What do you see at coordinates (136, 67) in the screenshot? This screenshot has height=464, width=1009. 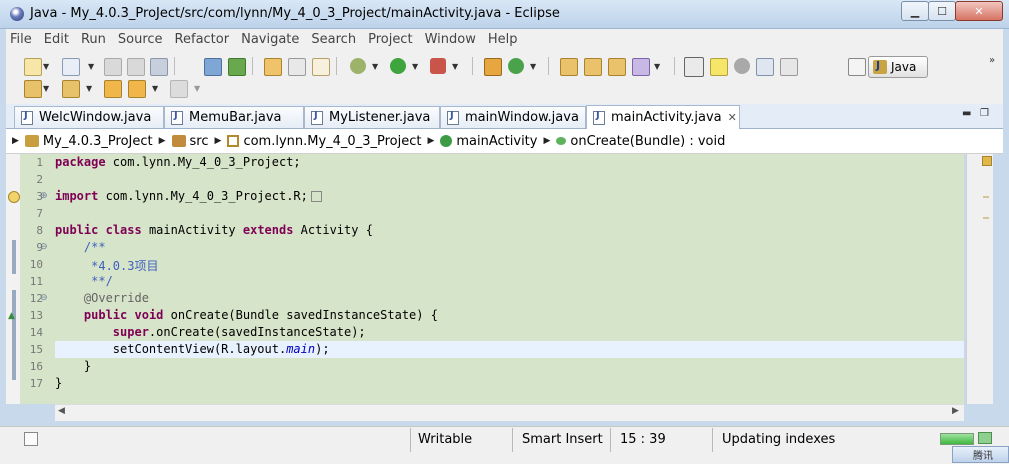 I see `save-all-icon` at bounding box center [136, 67].